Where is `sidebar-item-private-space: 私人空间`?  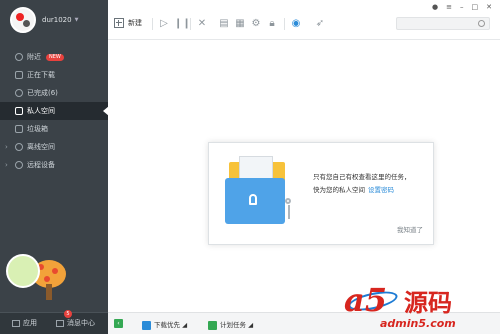 sidebar-item-private-space: 私人空间 is located at coordinates (54, 111).